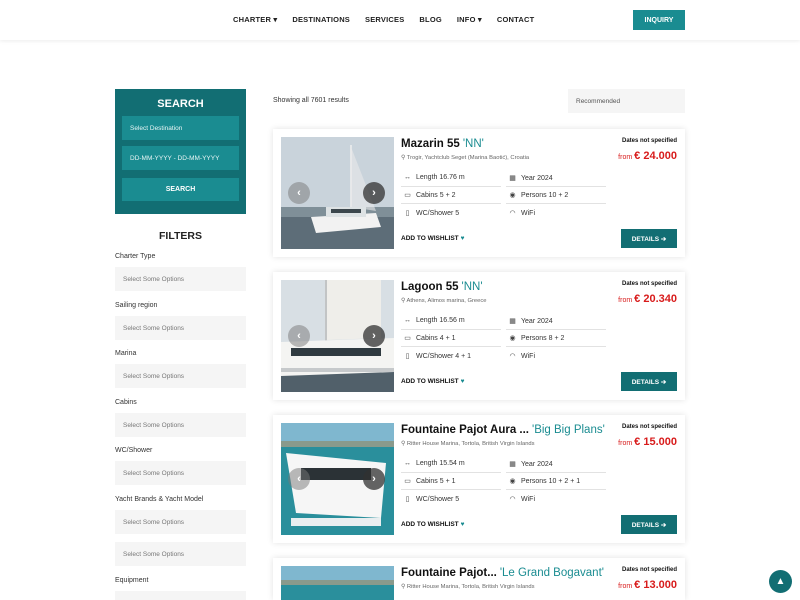 This screenshot has width=800, height=600. Describe the element at coordinates (180, 104) in the screenshot. I see `search-title: SEARCH` at that location.